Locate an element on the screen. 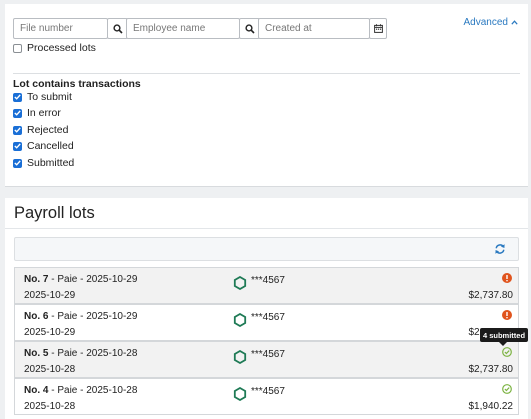 The width and height of the screenshot is (531, 419). lot-title: No. 7 - Paie - 2025-10-29 is located at coordinates (80, 279).